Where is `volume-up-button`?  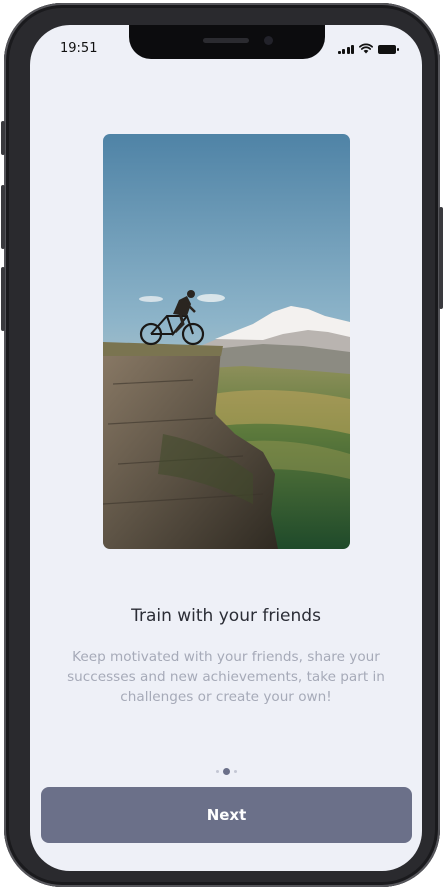 volume-up-button is located at coordinates (3, 217).